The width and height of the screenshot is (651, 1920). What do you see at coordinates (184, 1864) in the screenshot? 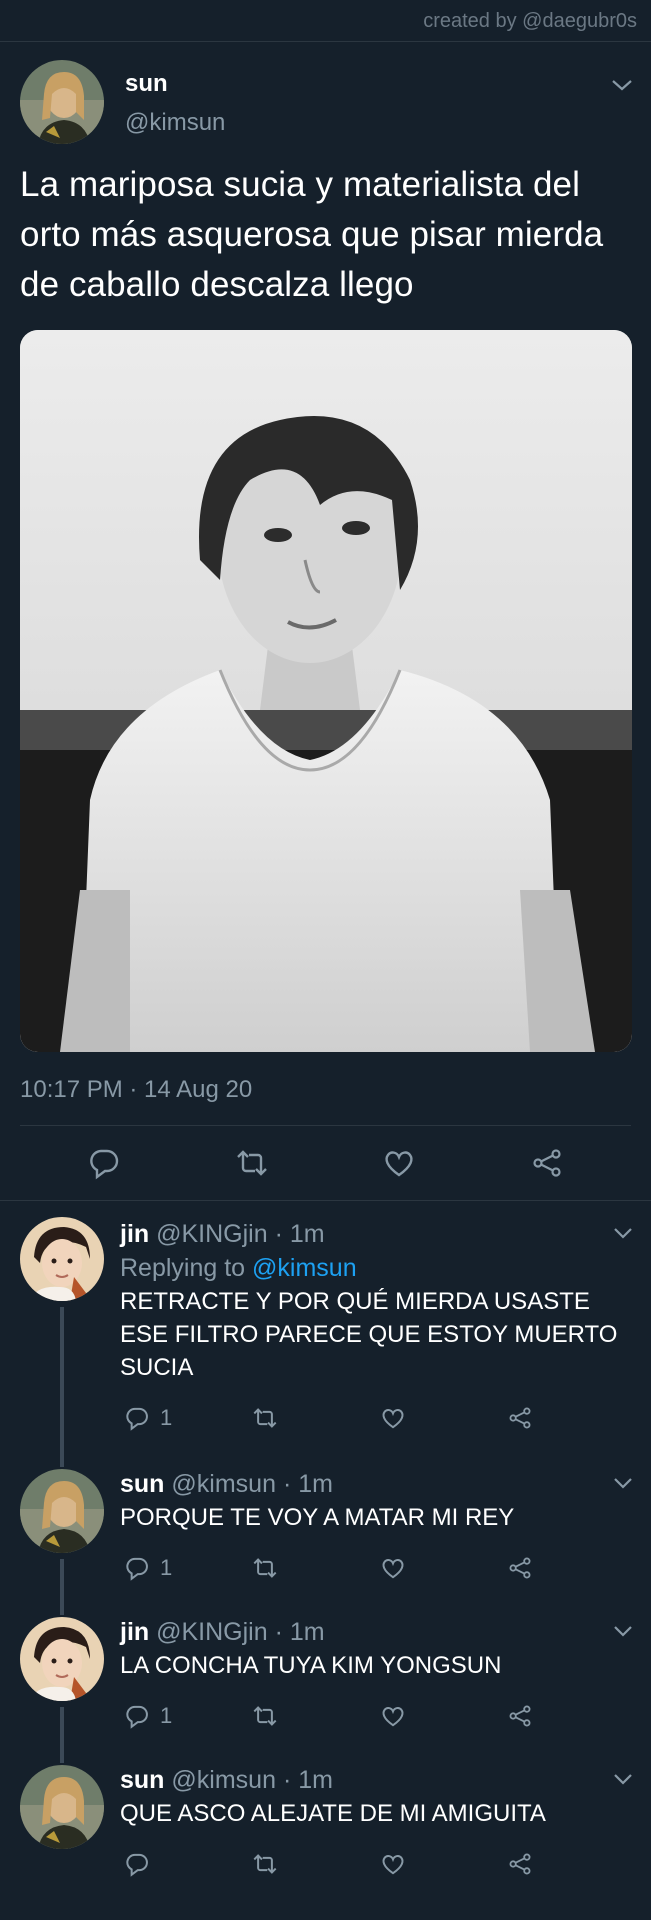
I see `reply-button` at bounding box center [184, 1864].